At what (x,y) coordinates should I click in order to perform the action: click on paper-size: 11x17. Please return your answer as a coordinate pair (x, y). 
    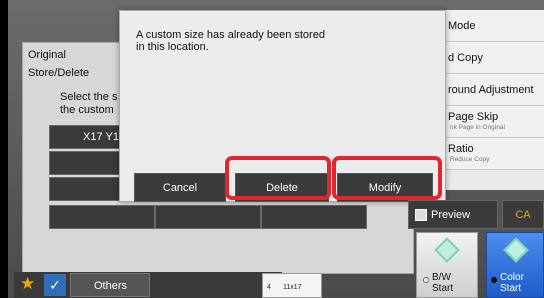
    Looking at the image, I should click on (292, 287).